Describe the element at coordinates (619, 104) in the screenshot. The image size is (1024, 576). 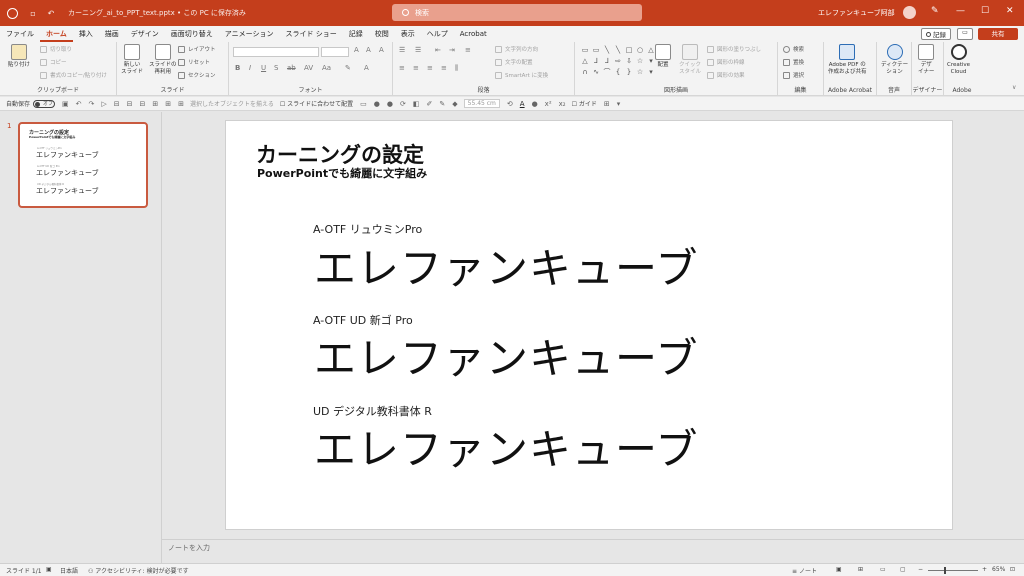
I see `customize-qat-icon: ▾` at that location.